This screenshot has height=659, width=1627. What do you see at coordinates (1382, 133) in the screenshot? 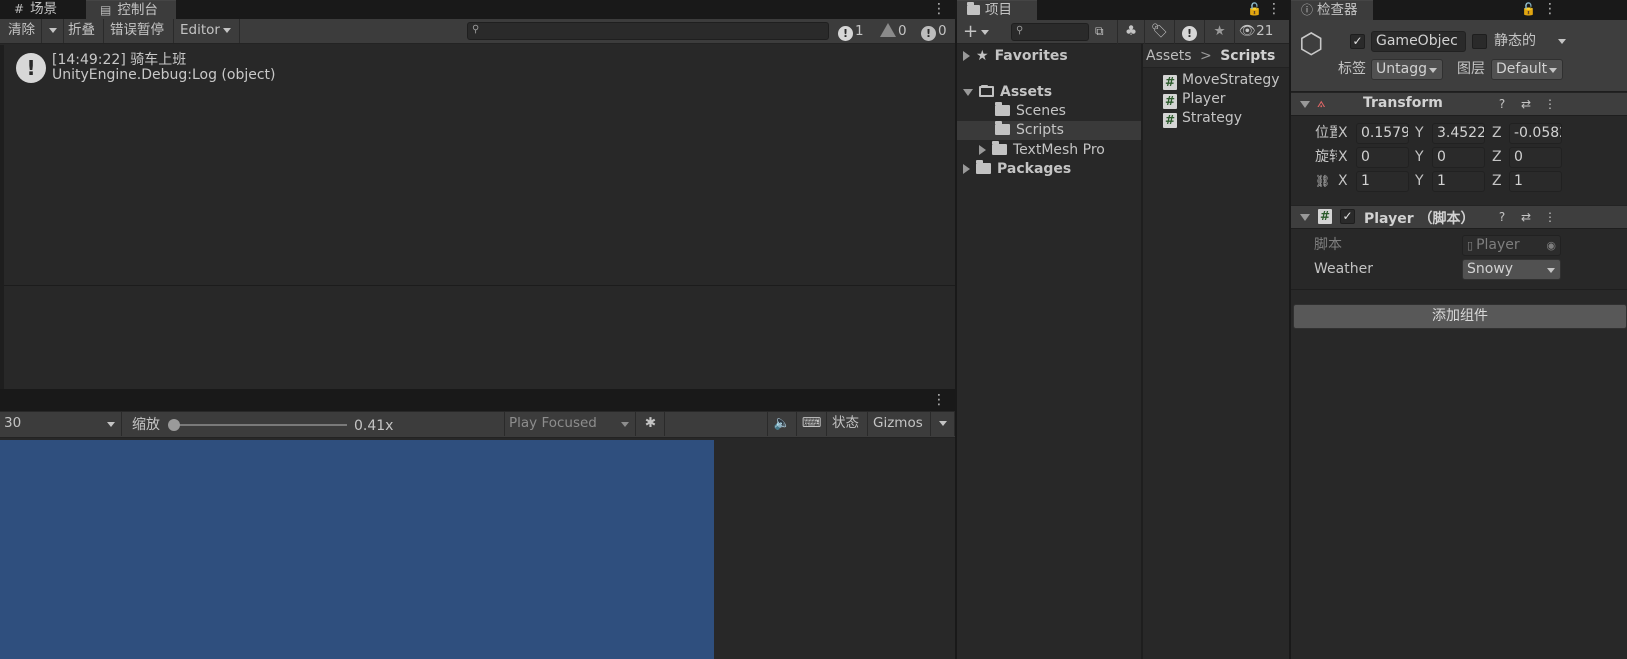
I see `position-x-field: 0.1579` at bounding box center [1382, 133].